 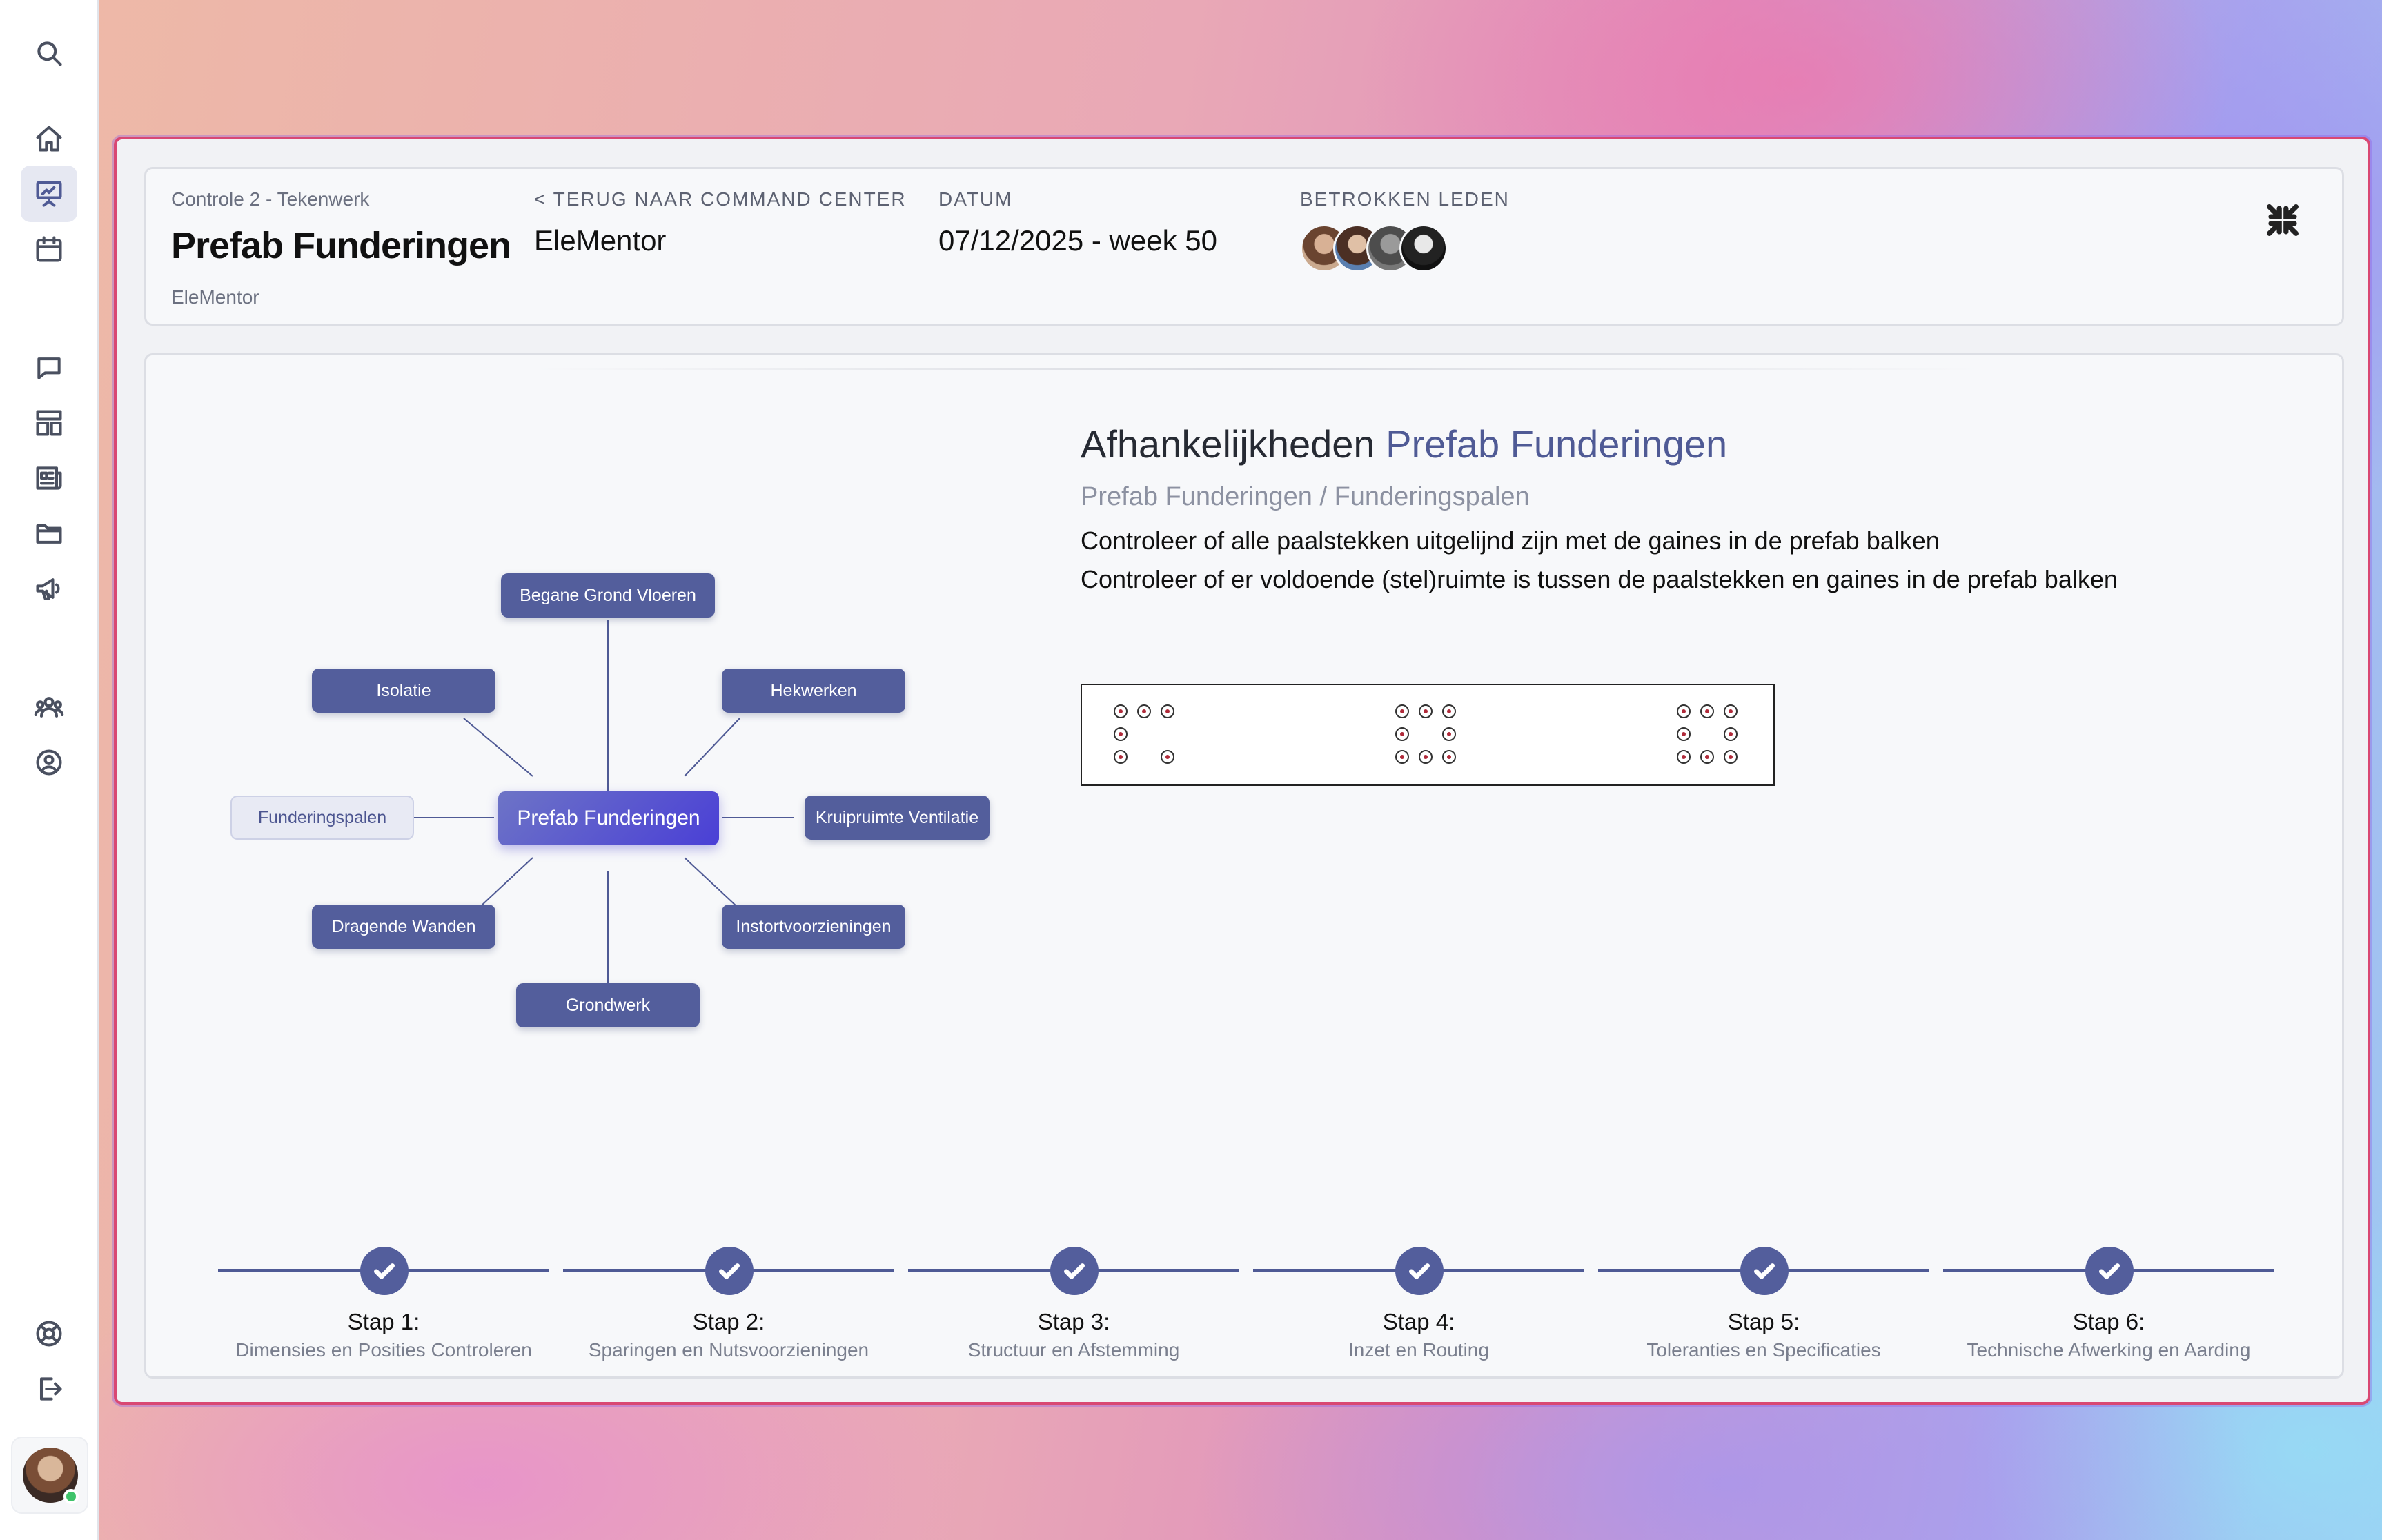 What do you see at coordinates (403, 927) in the screenshot?
I see `mindmap-node-dragende-wanden: Dragende Wanden` at bounding box center [403, 927].